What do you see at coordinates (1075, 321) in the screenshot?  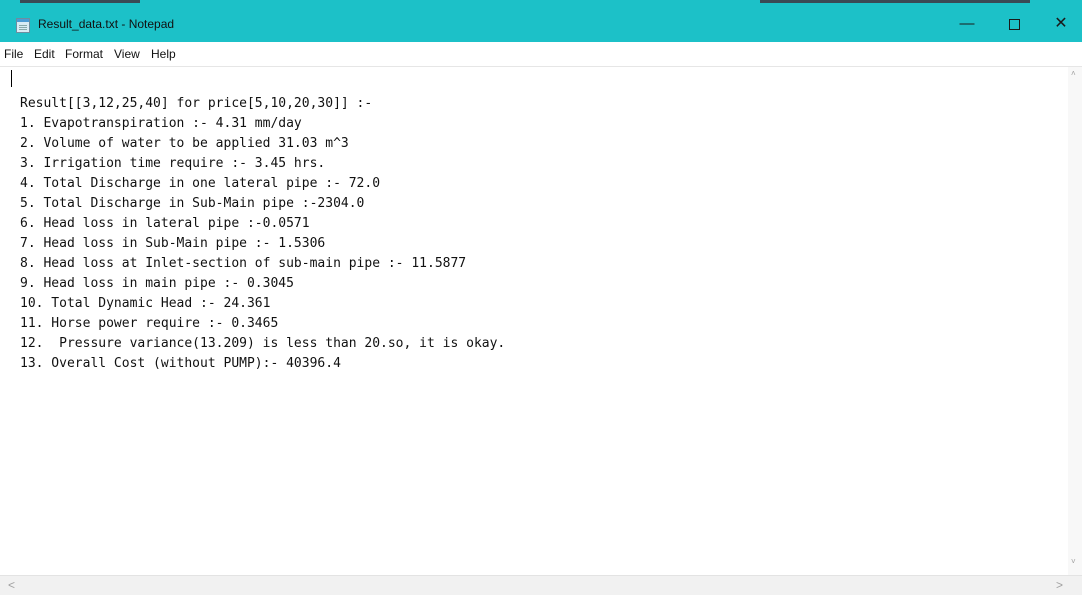 I see `vertical-scrollbar: ˄ ˅` at bounding box center [1075, 321].